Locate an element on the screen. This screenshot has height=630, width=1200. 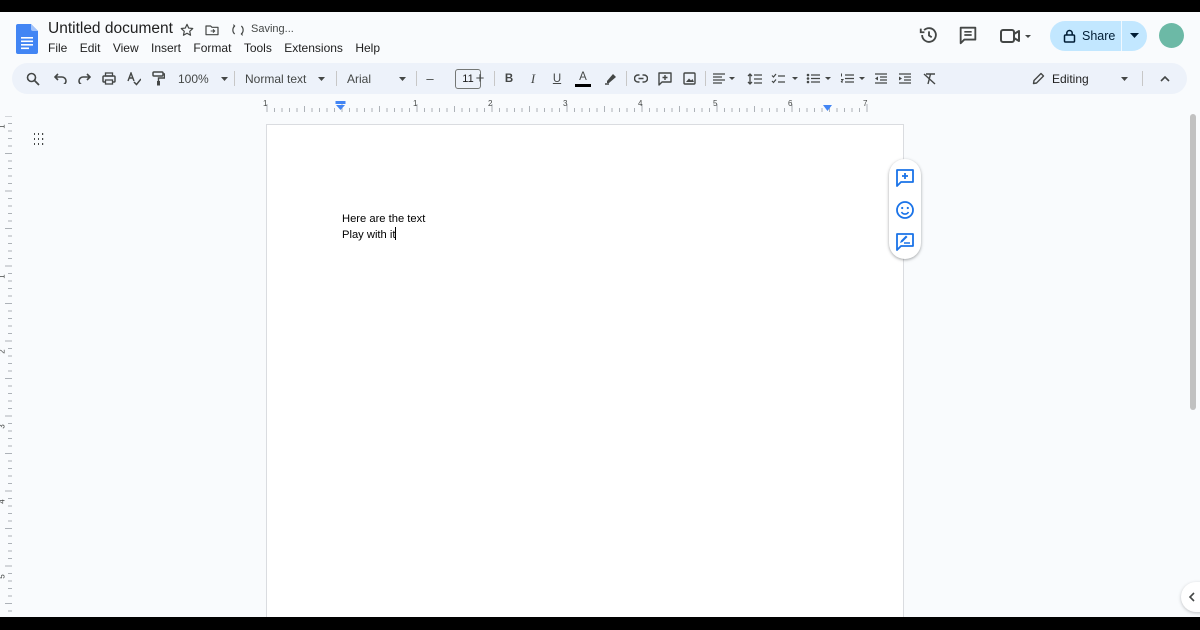
zoom-select: 100% is located at coordinates (203, 78).